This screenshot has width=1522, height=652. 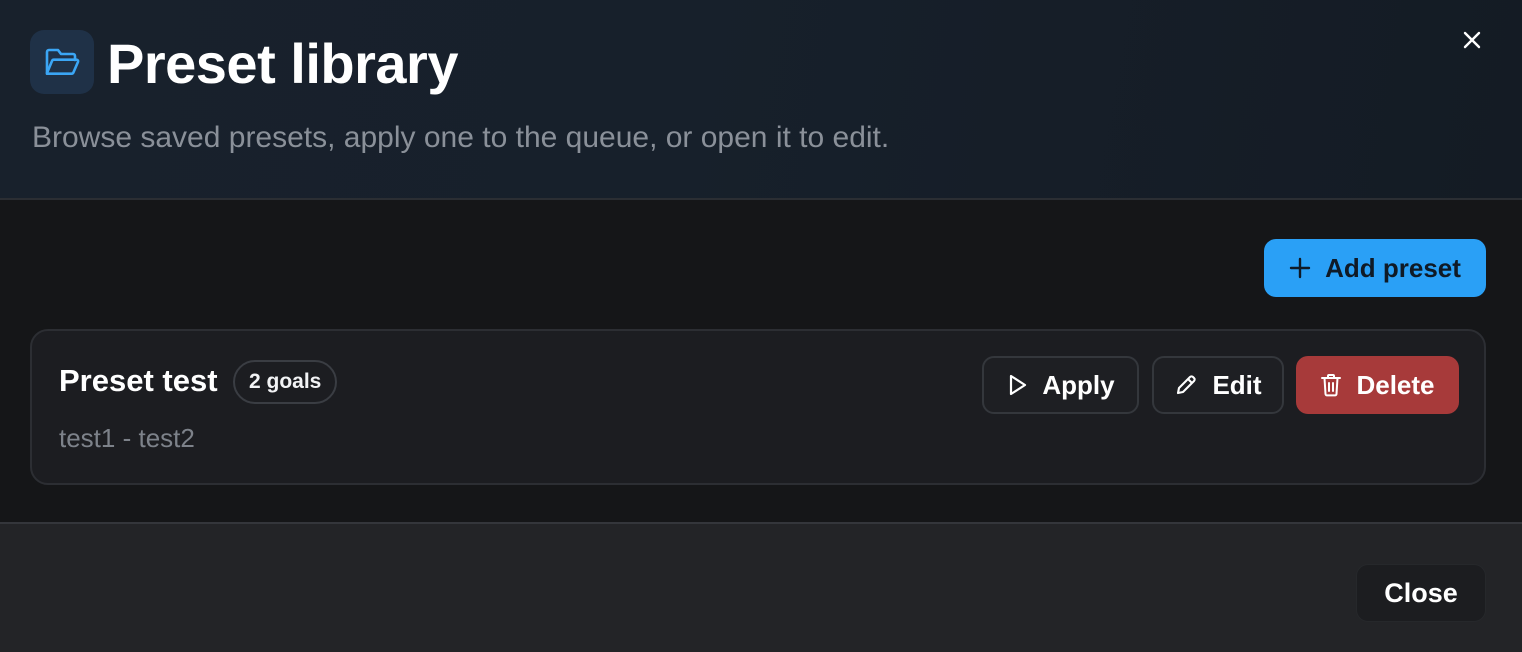 I want to click on delete-button: Delete, so click(x=1377, y=385).